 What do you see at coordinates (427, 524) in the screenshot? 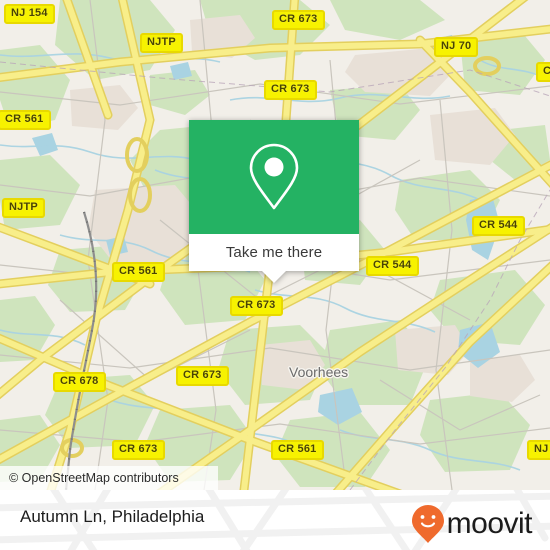
I see `moovit-pin-smiley-icon` at bounding box center [427, 524].